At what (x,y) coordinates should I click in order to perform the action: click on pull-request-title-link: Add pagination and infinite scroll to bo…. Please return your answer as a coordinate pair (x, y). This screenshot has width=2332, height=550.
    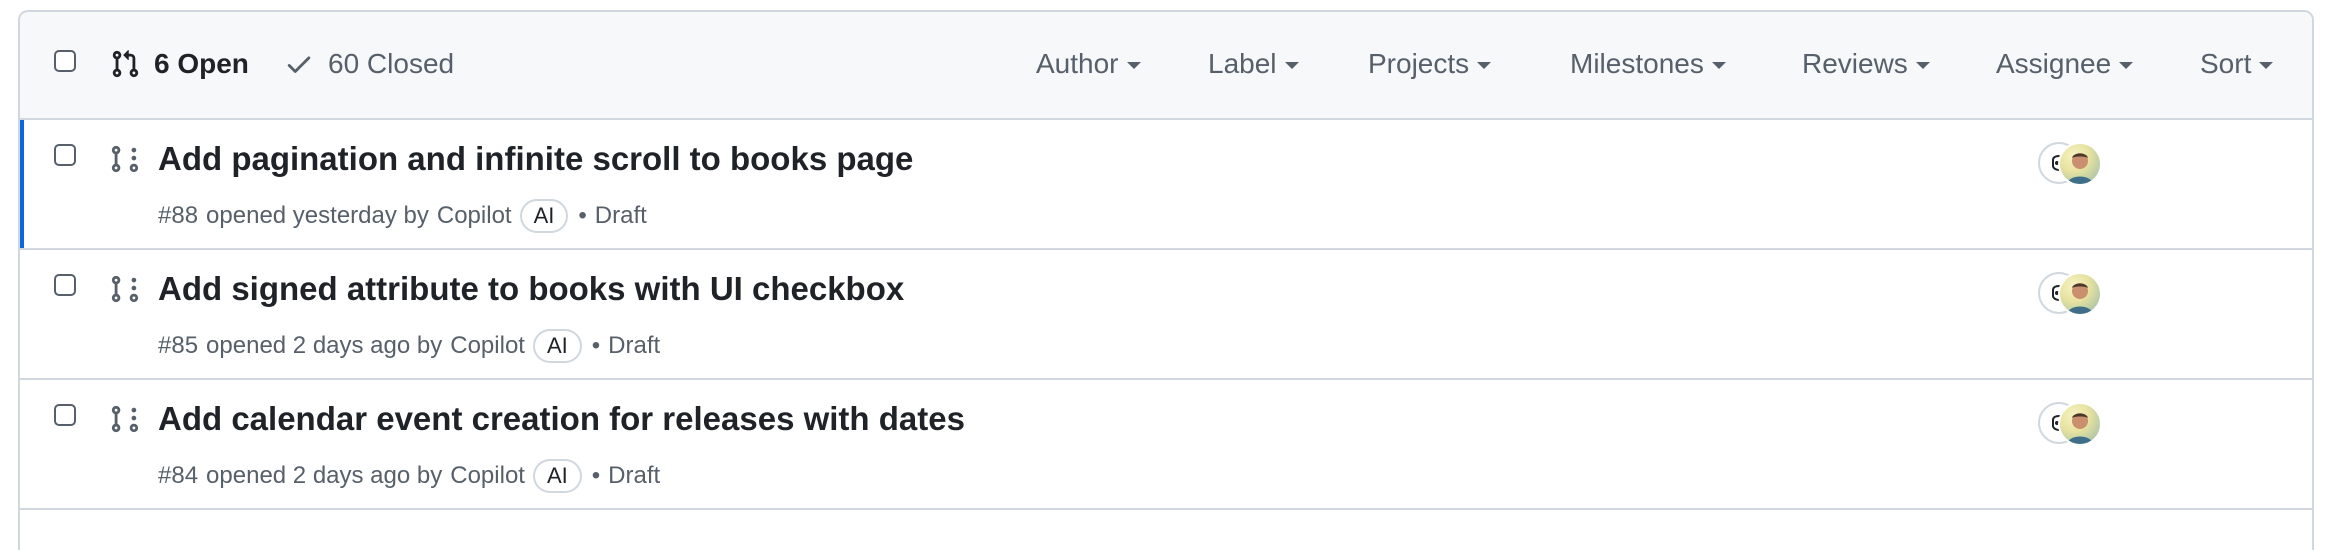
    Looking at the image, I should click on (535, 159).